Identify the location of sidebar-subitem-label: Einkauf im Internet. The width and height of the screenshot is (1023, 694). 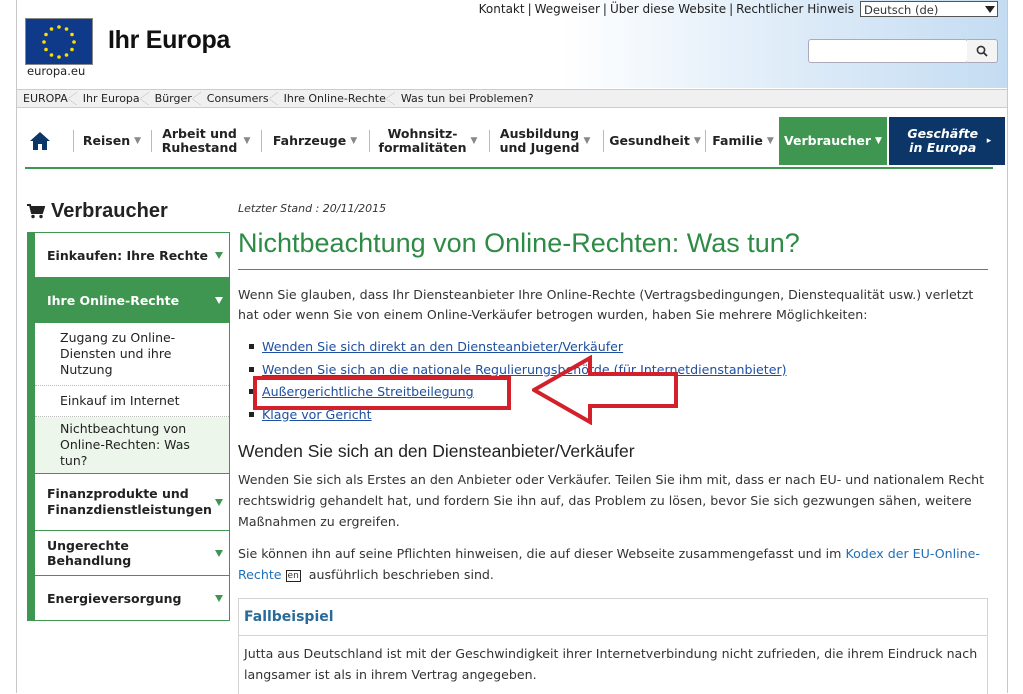
(120, 400).